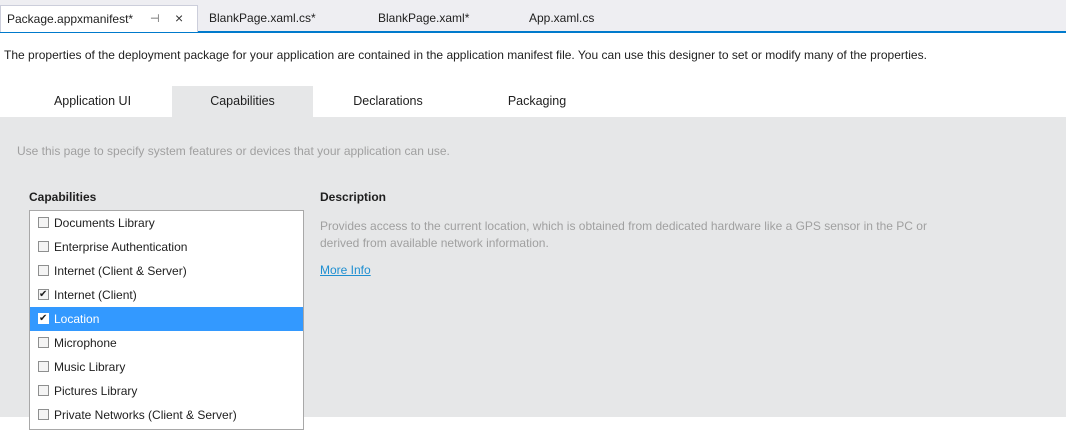 Image resolution: width=1066 pixels, height=430 pixels. I want to click on tab-package-appxmanifest: Package.appxmanifest* ⊣ ×, so click(99, 18).